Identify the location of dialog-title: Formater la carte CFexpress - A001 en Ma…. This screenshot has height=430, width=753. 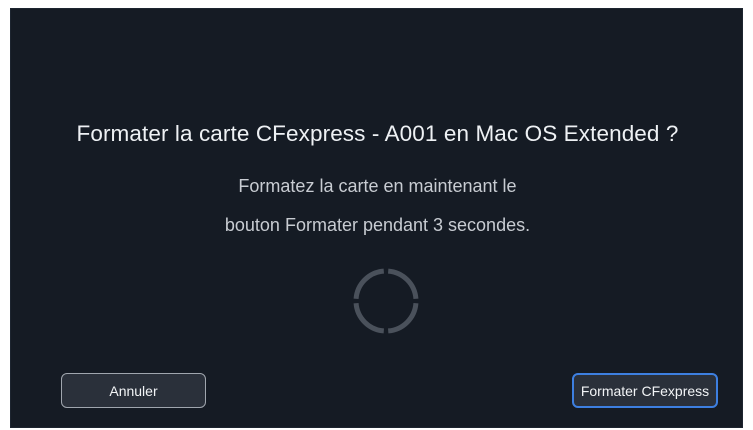
(377, 133).